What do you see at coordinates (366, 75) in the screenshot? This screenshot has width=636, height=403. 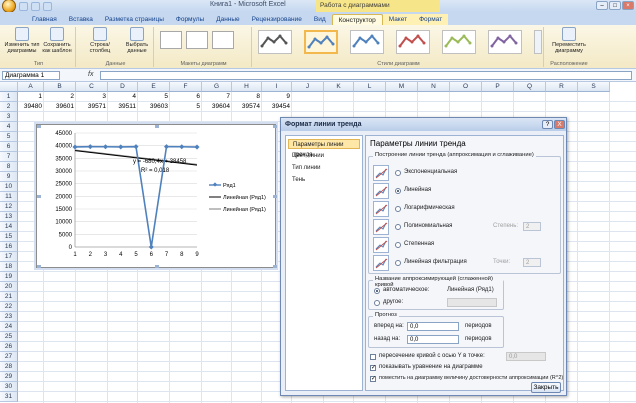 I see `formula-input` at bounding box center [366, 75].